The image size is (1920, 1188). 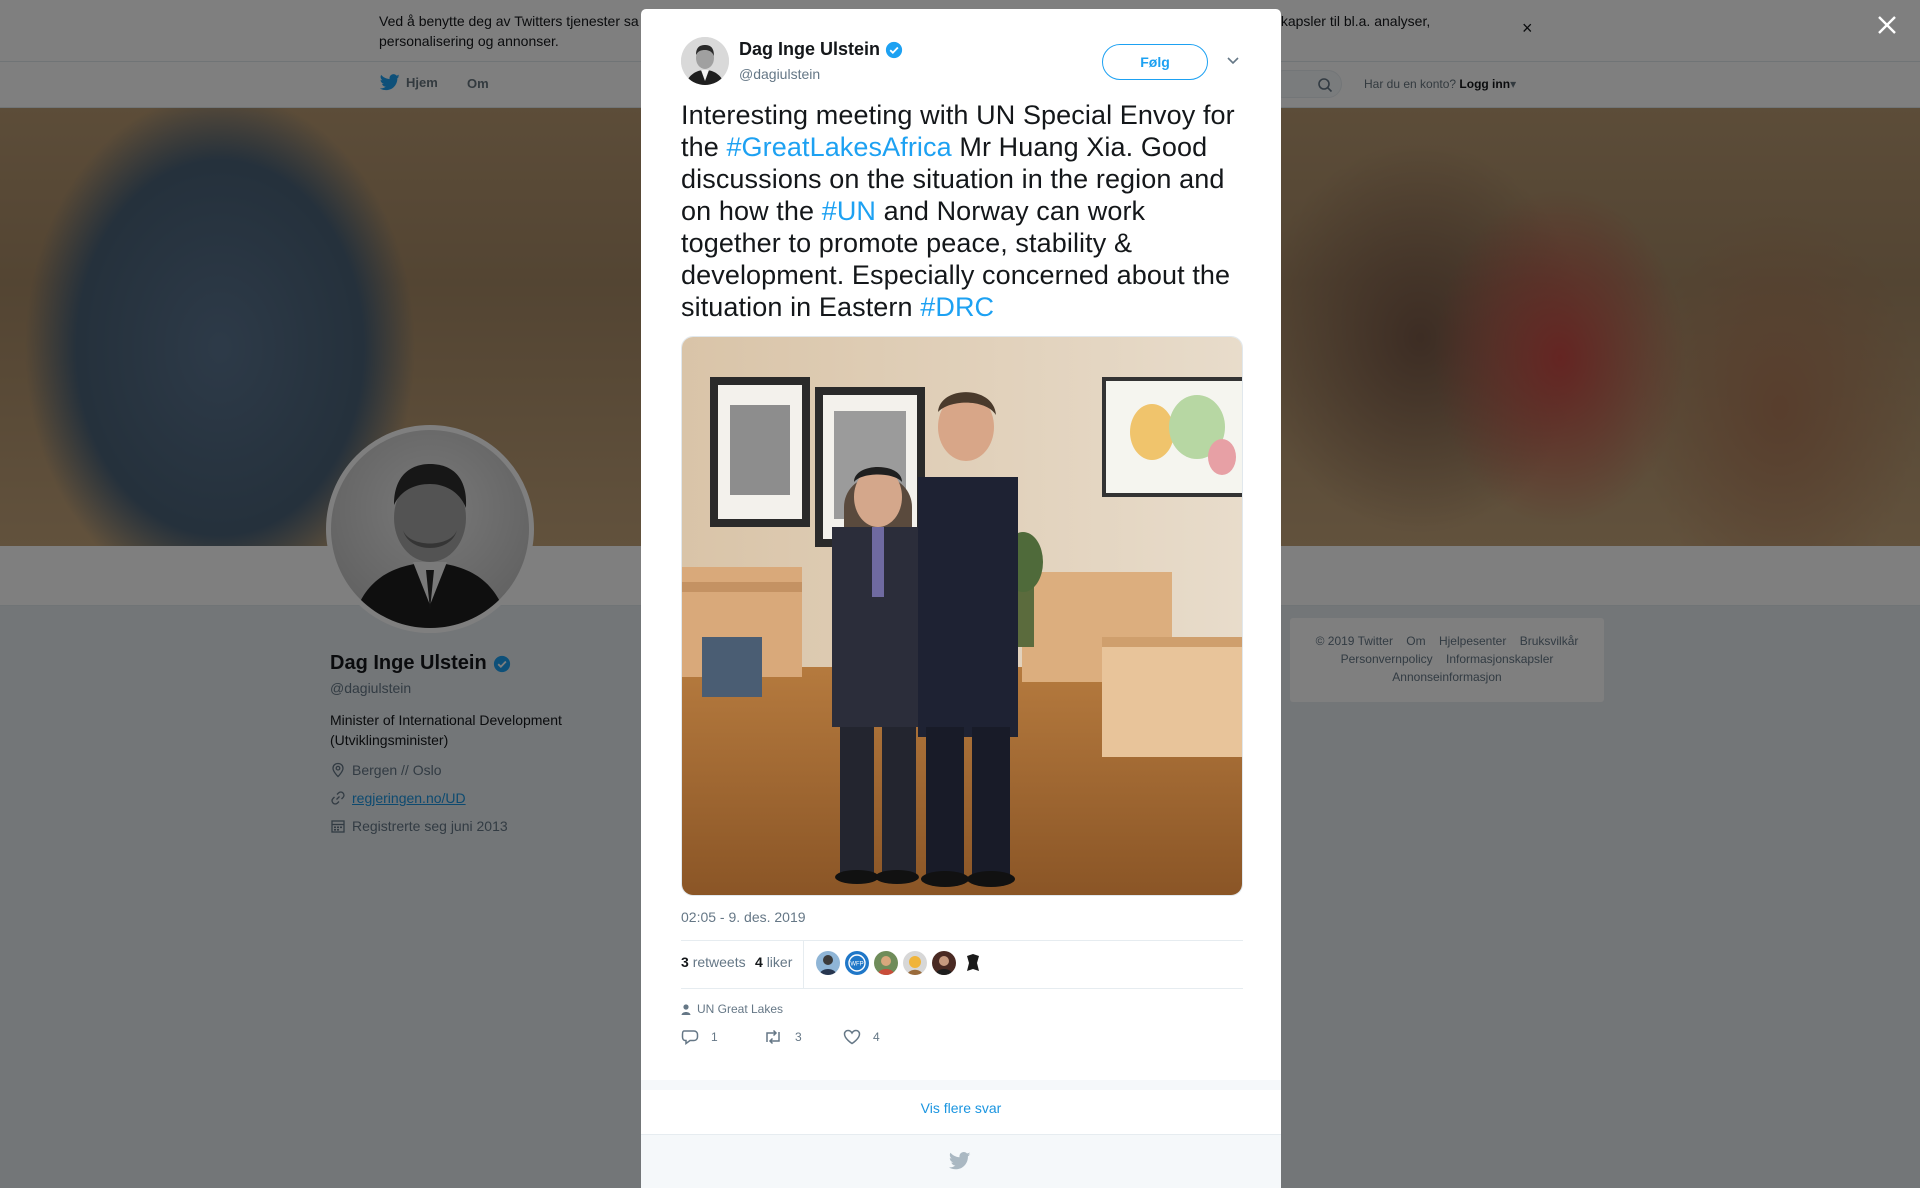 I want to click on hashtag-link: #DRC, so click(x=957, y=307).